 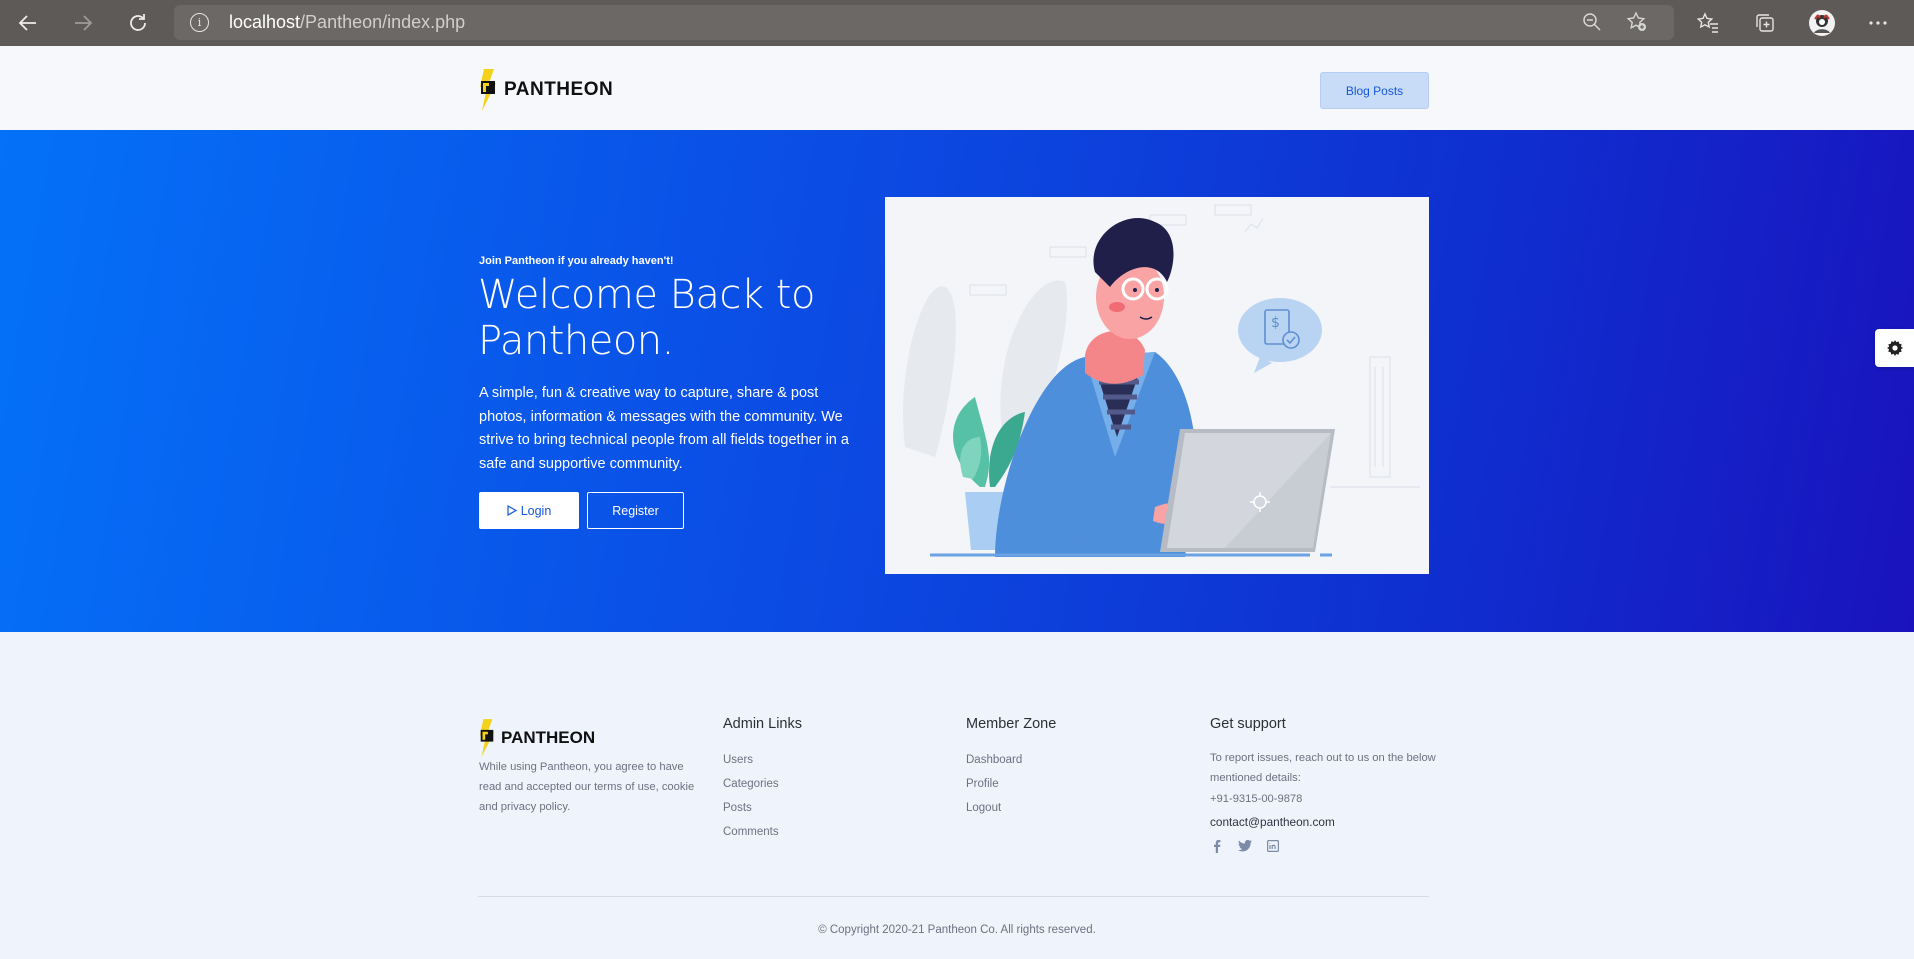 I want to click on facebook-icon, so click(x=1217, y=846).